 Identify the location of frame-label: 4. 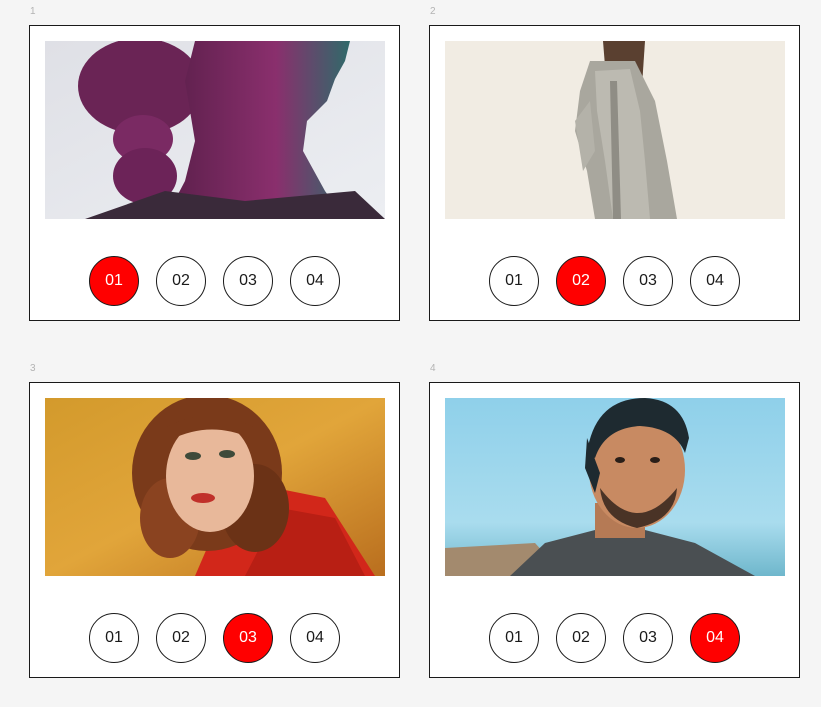
(433, 368).